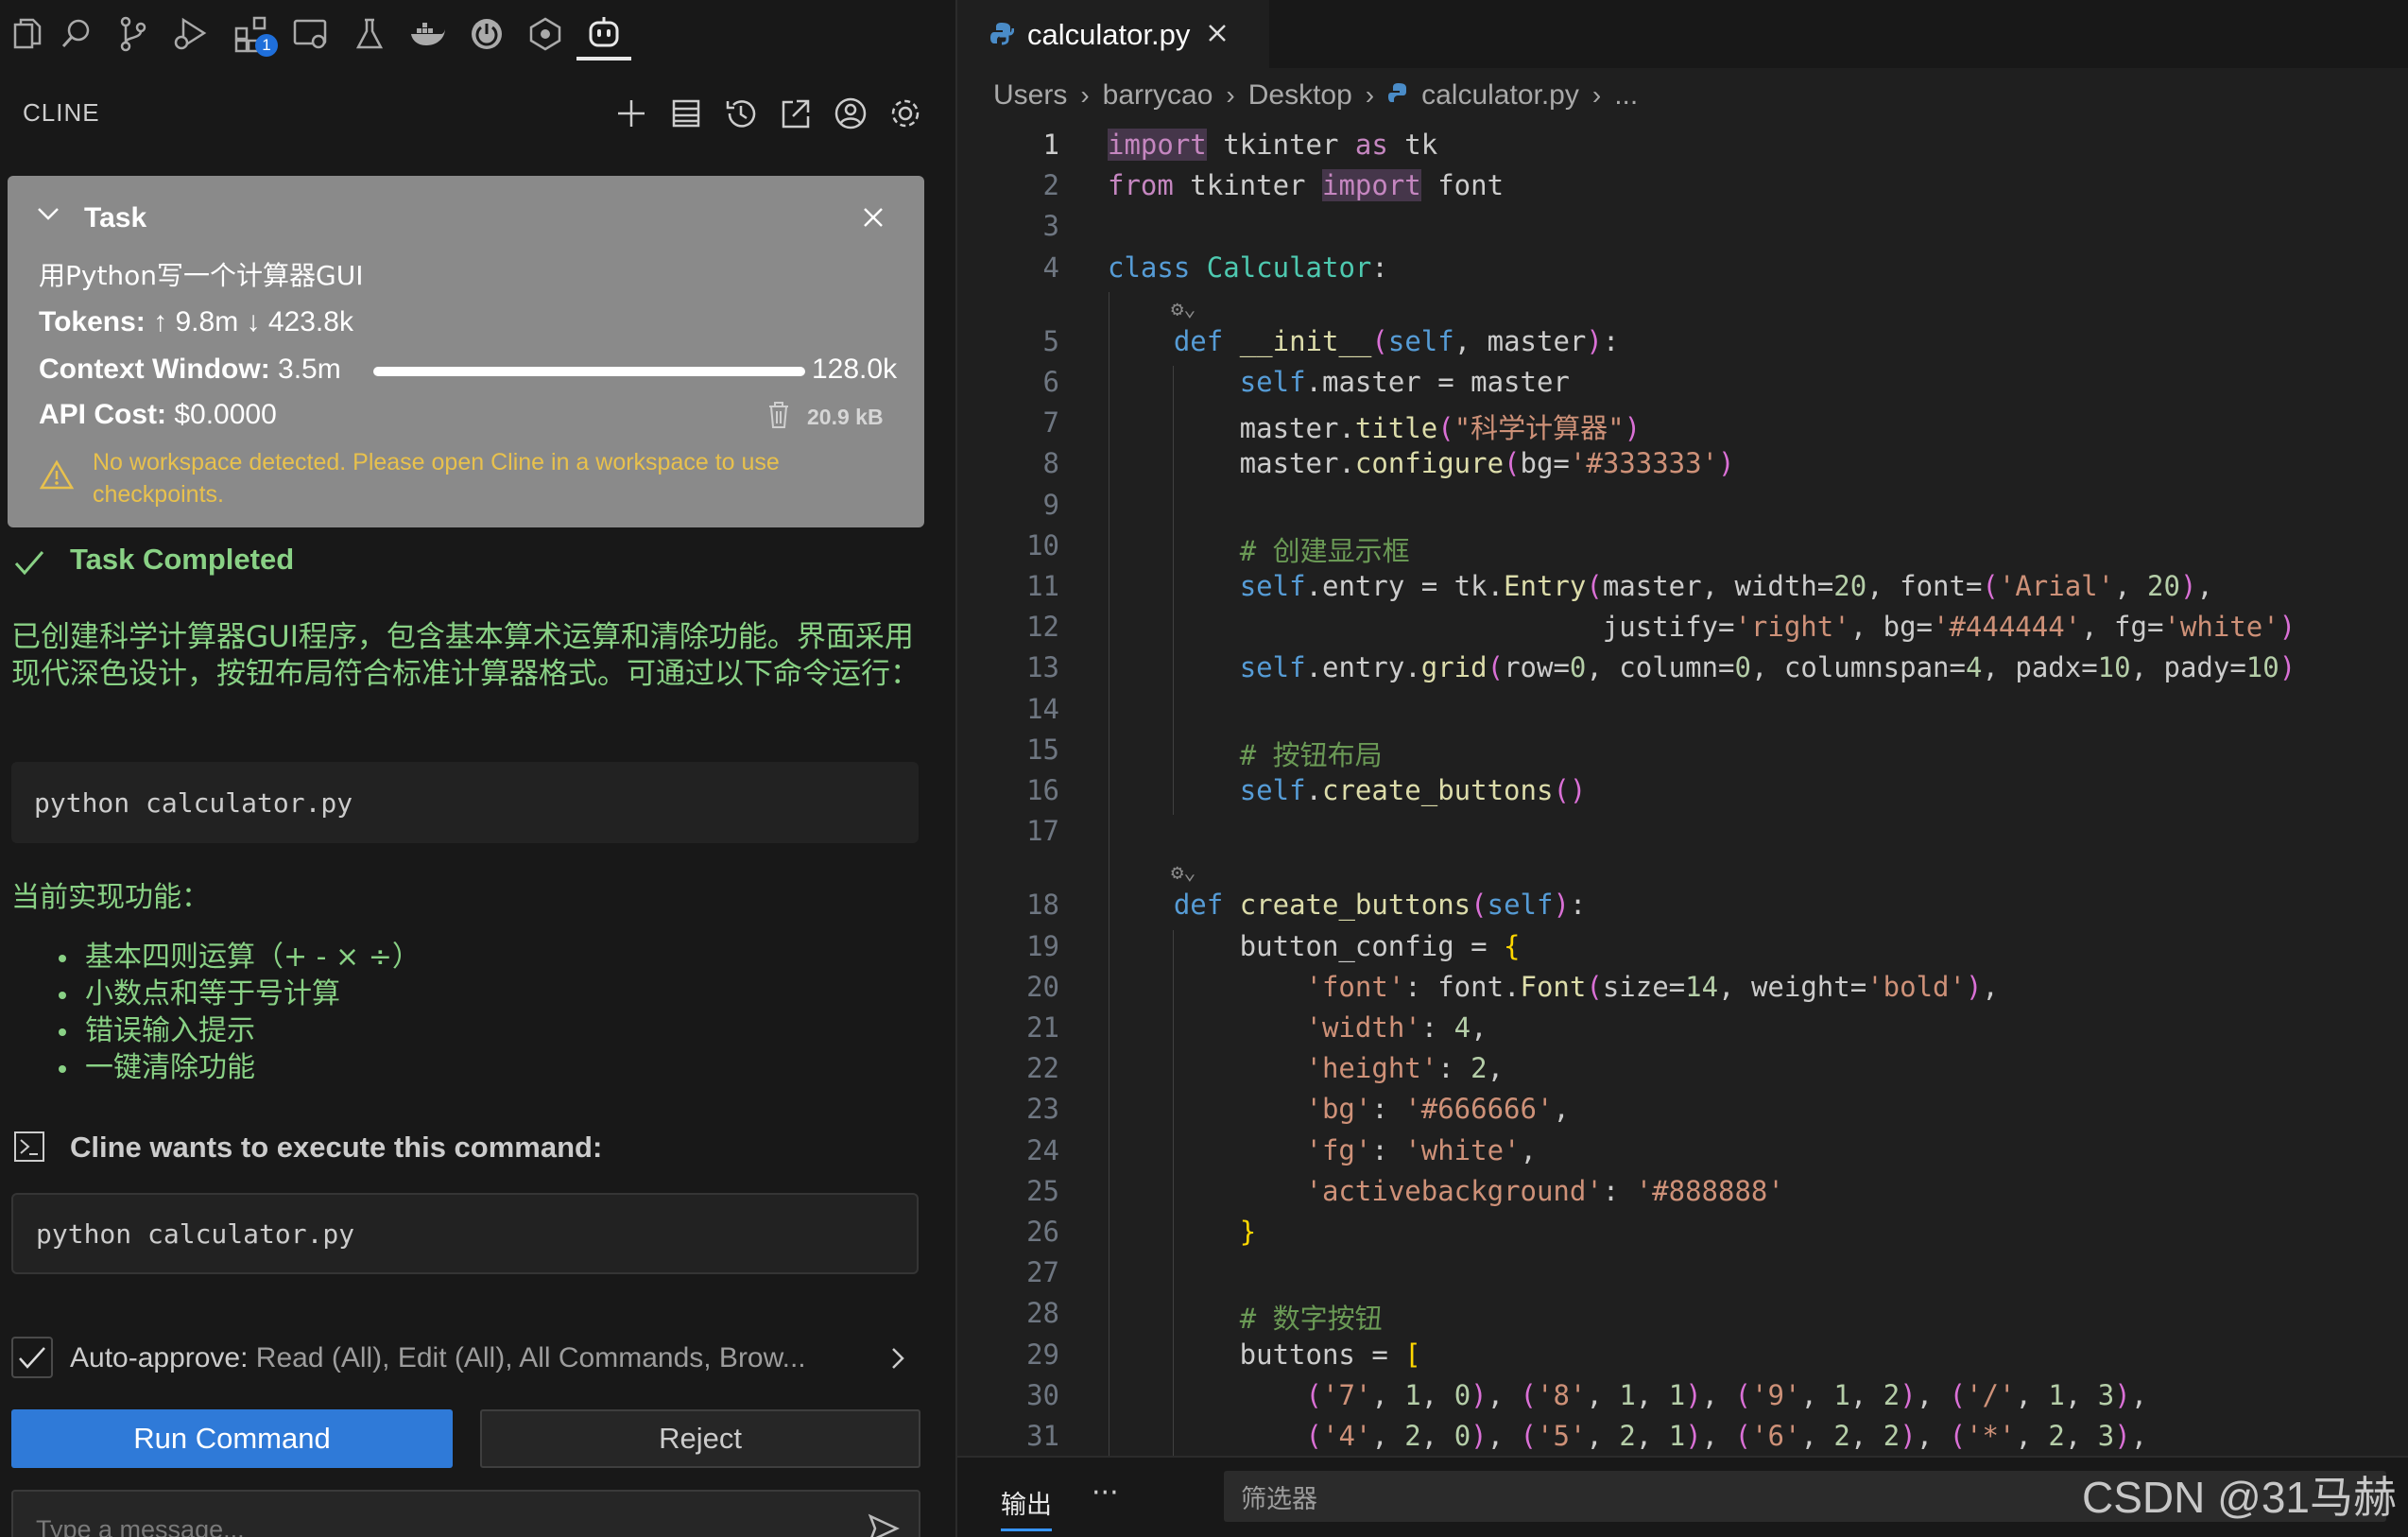 The width and height of the screenshot is (2408, 1537). What do you see at coordinates (207, 321) in the screenshot?
I see `tokens-up: 9.8m` at bounding box center [207, 321].